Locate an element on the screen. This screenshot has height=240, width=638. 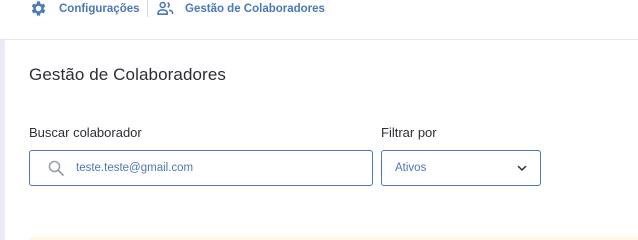
breadcrumb-label: Configurações is located at coordinates (99, 8).